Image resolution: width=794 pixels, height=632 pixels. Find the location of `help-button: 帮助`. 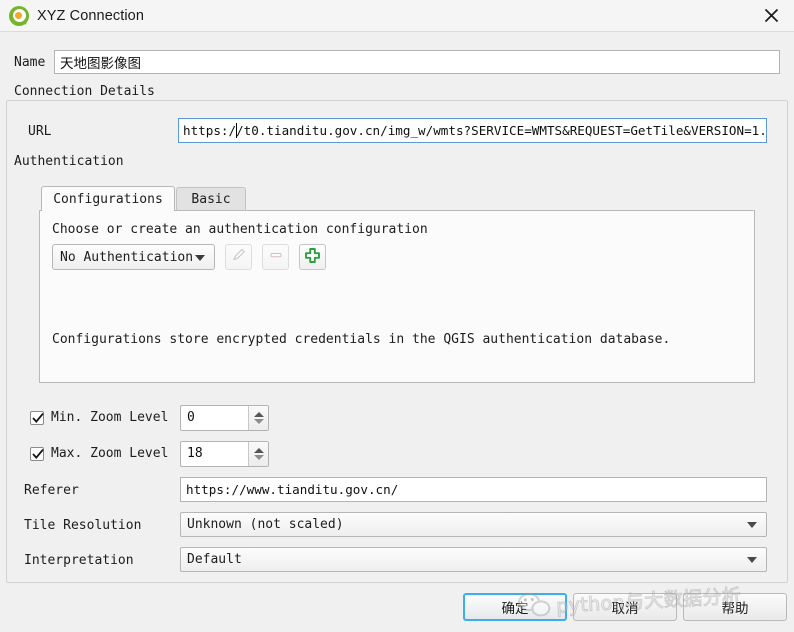

help-button: 帮助 is located at coordinates (735, 607).